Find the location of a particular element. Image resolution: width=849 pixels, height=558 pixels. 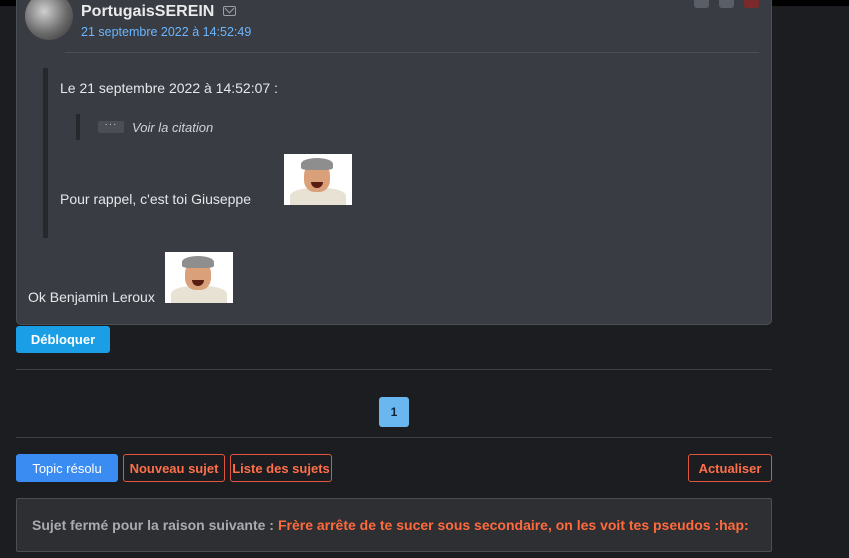

quote-tool-icon is located at coordinates (701, 4).